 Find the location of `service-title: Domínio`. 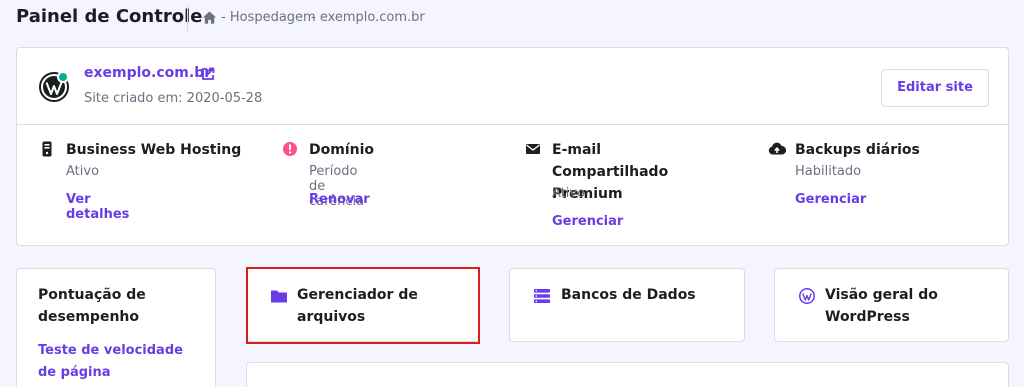

service-title: Domínio is located at coordinates (342, 150).